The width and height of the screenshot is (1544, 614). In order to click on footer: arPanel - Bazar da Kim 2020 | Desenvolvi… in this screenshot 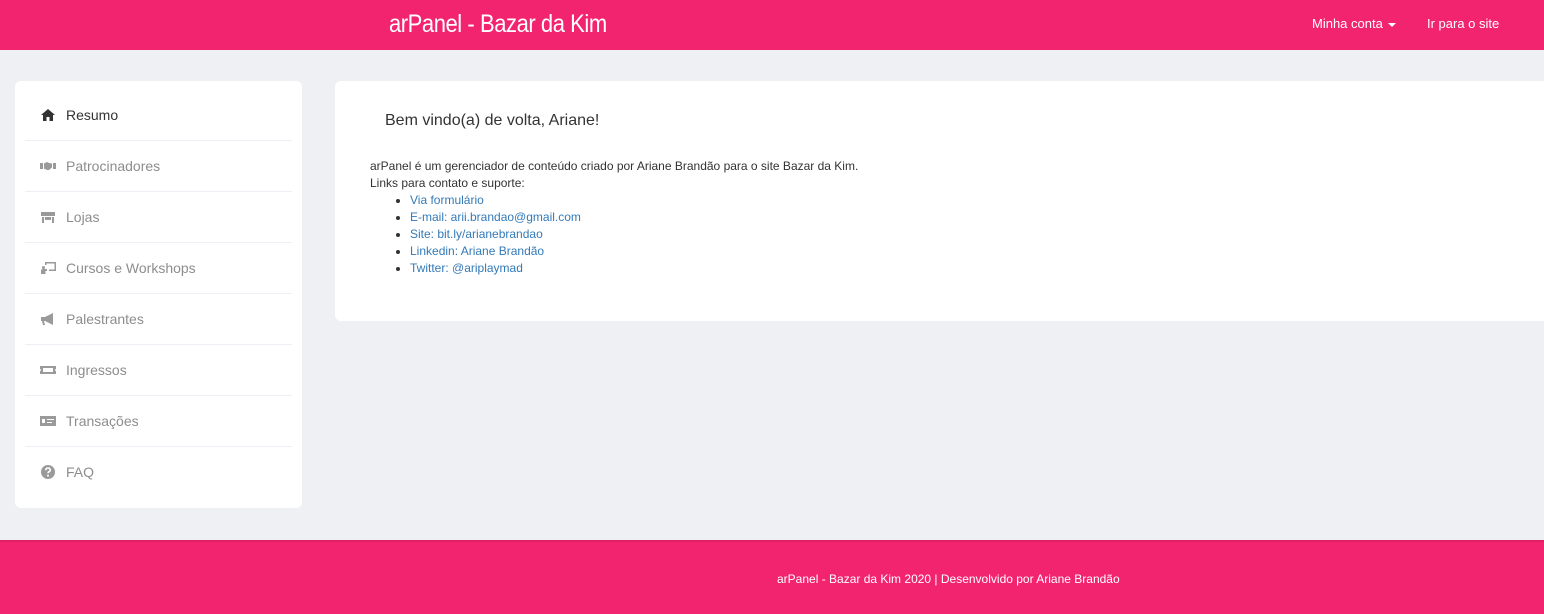, I will do `click(772, 577)`.